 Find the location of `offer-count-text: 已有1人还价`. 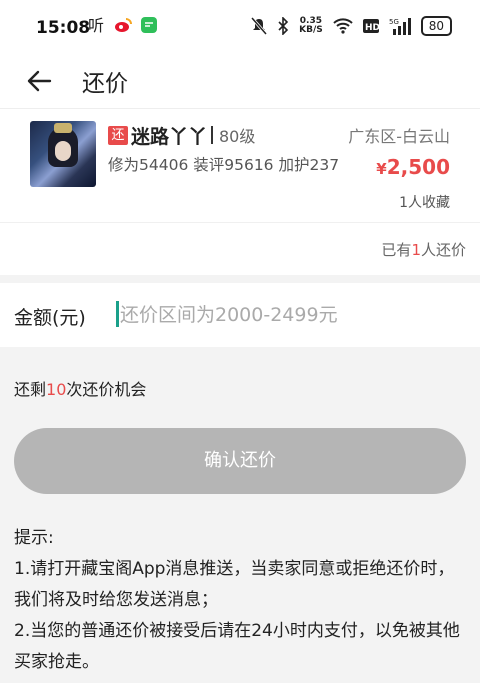

offer-count-text: 已有1人还价 is located at coordinates (423, 250).